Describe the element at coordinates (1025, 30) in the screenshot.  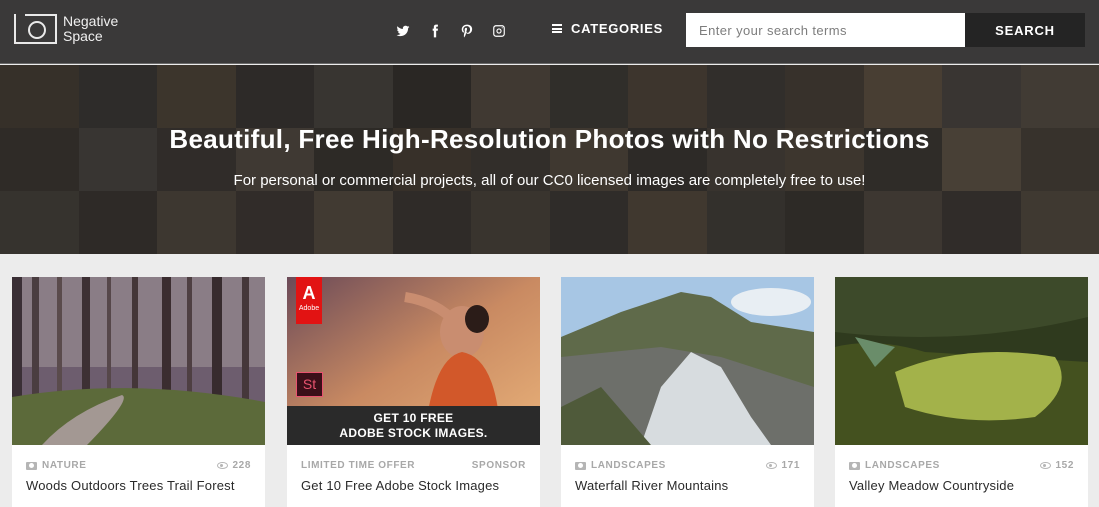
I see `search-button: SEARCH` at that location.